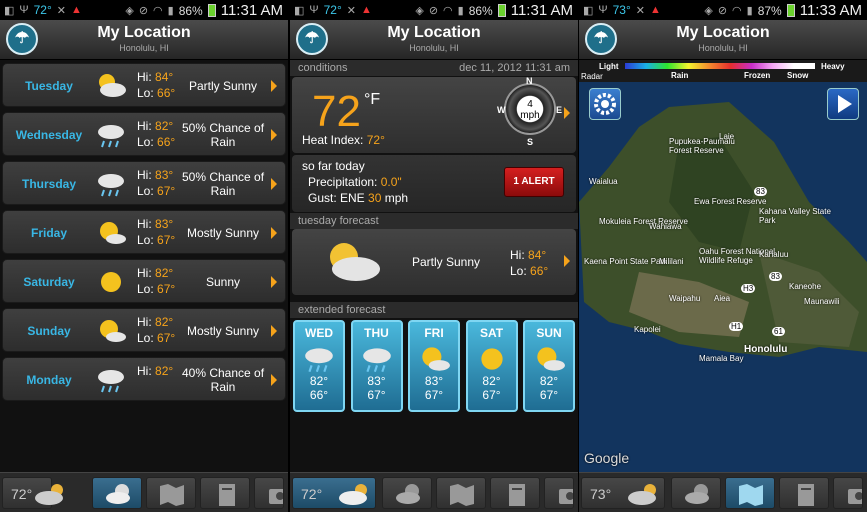  Describe the element at coordinates (822, 301) in the screenshot. I see `map-place-label: Maunawili` at that location.